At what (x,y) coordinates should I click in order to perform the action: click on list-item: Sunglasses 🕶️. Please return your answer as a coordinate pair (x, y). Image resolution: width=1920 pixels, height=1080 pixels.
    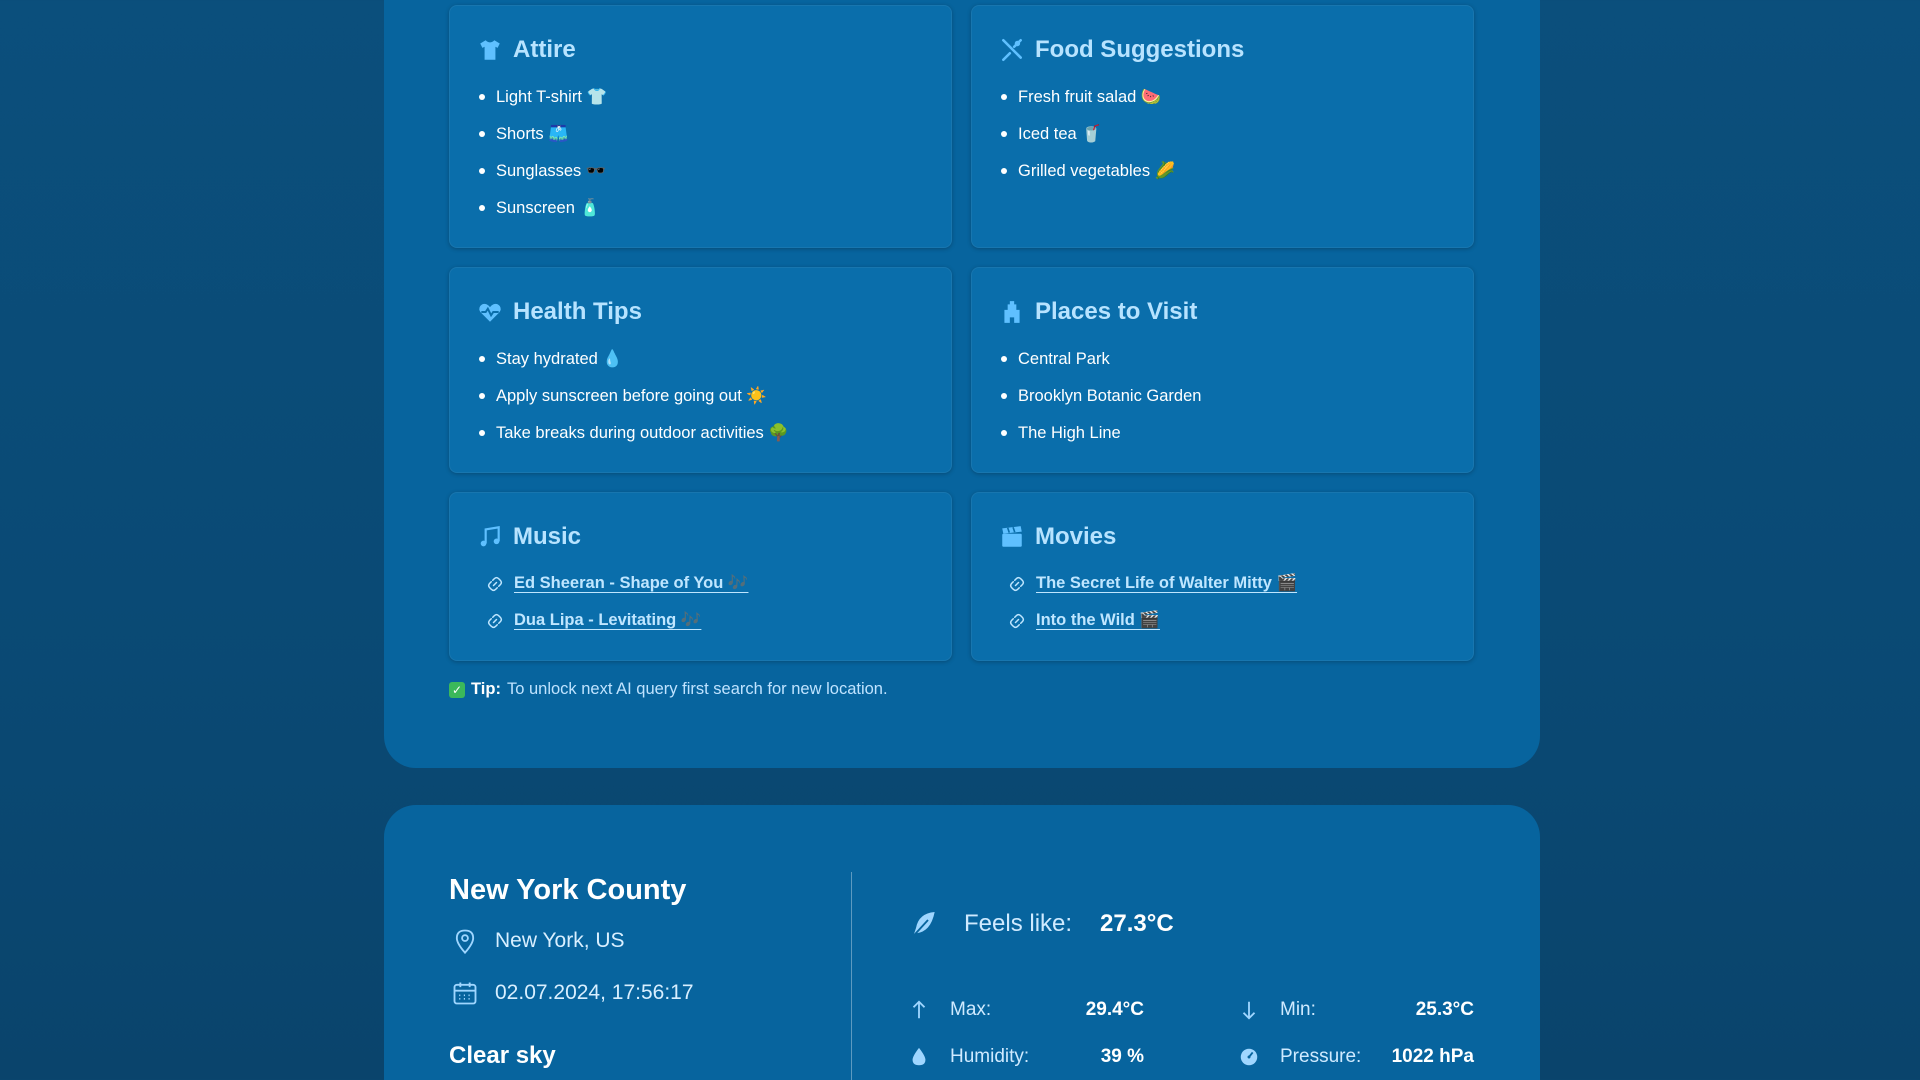
    Looking at the image, I should click on (543, 178).